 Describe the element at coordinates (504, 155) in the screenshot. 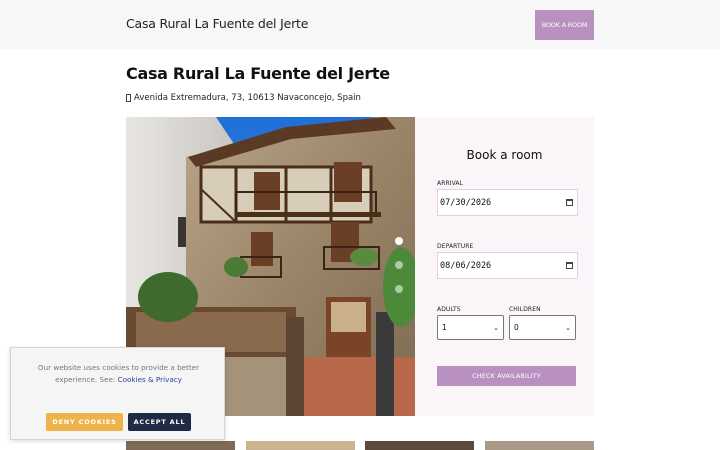

I see `booking-title: Book a room` at that location.